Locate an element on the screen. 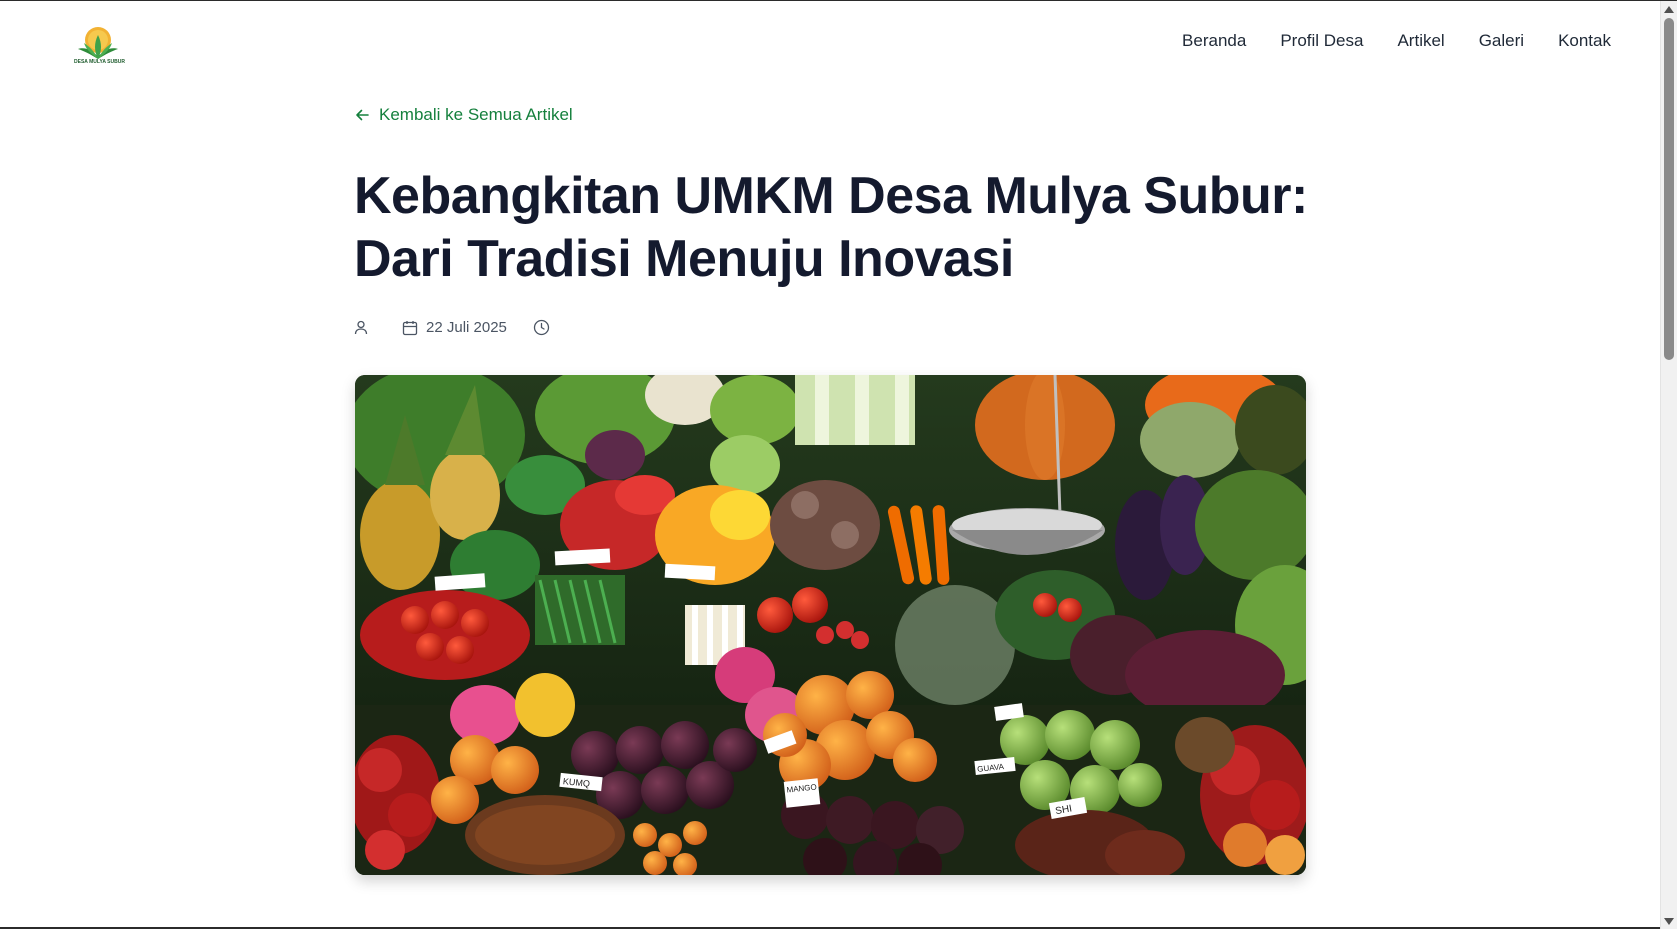 The height and width of the screenshot is (929, 1677). nav-profil-desa: Profil Desa is located at coordinates (1321, 41).